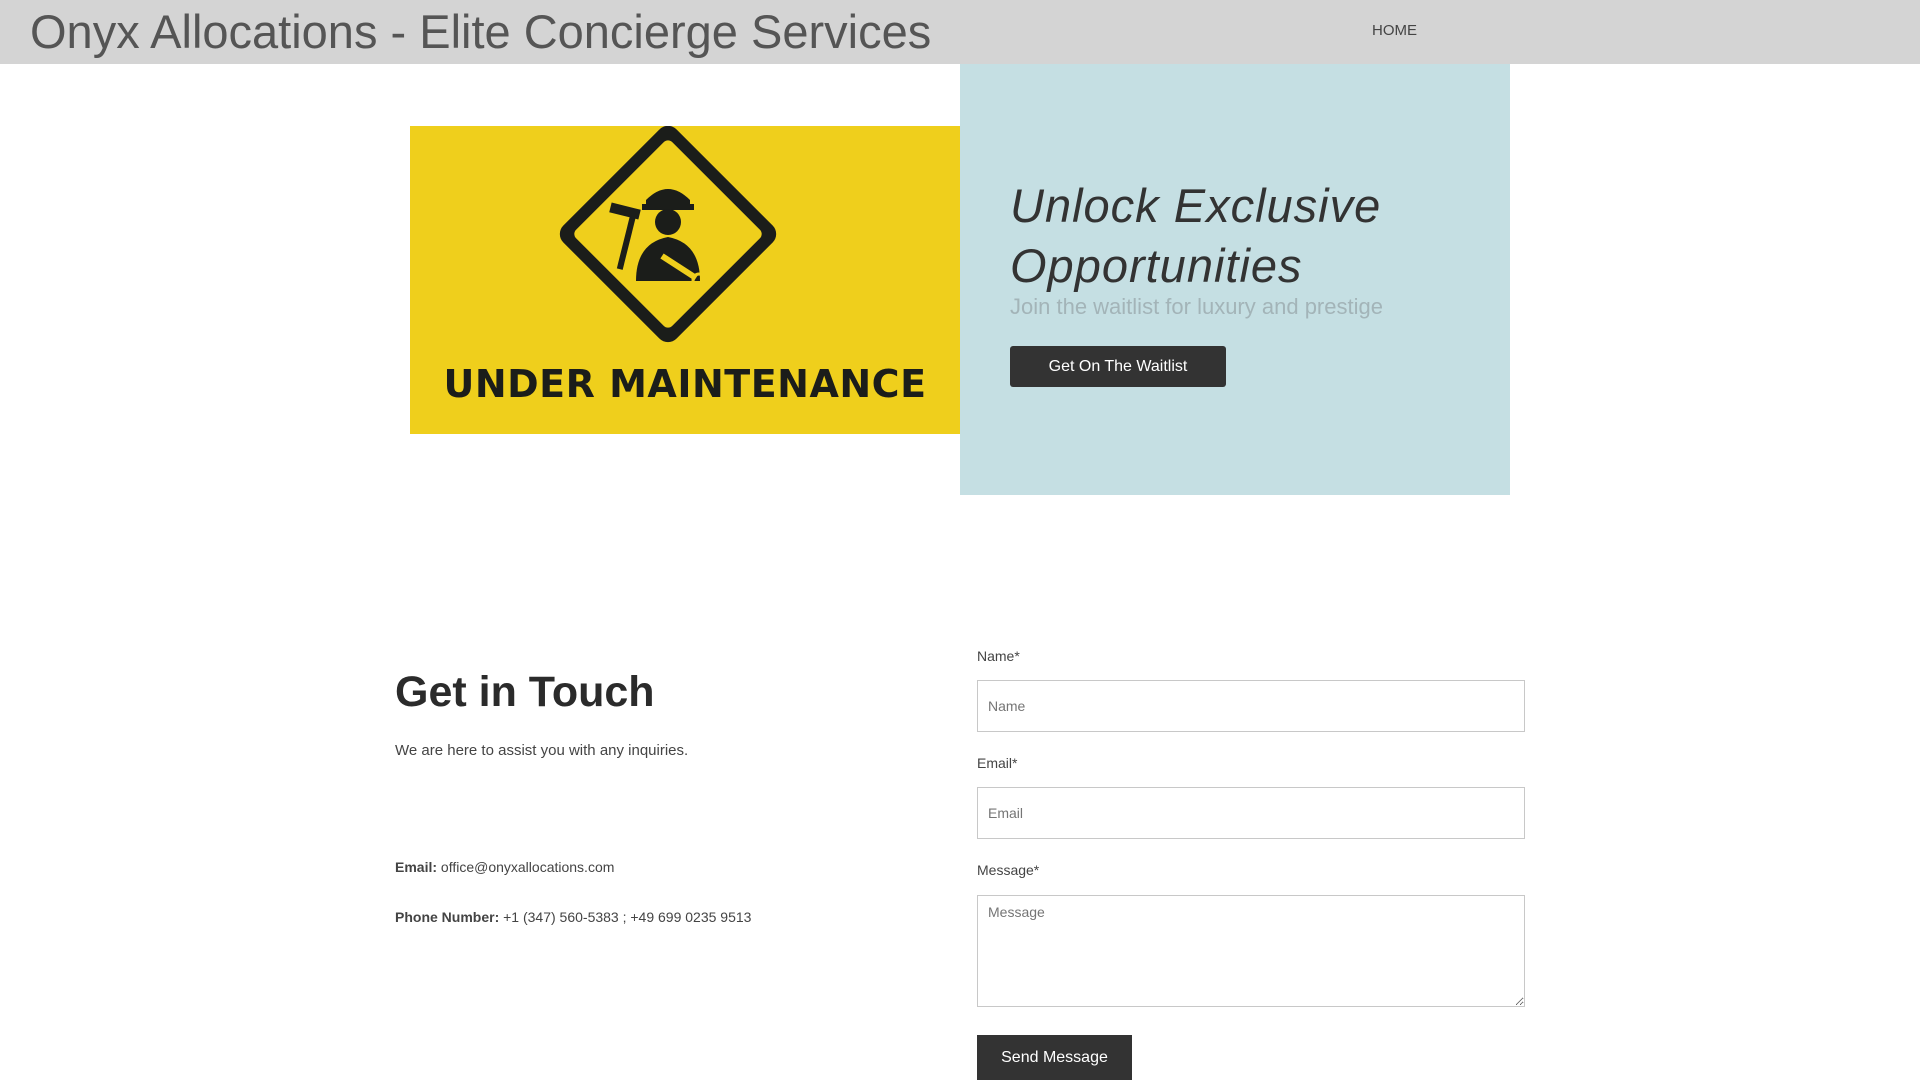 This screenshot has height=1080, width=1920. I want to click on contact-email: Email: office@onyxallocations.com, so click(504, 867).